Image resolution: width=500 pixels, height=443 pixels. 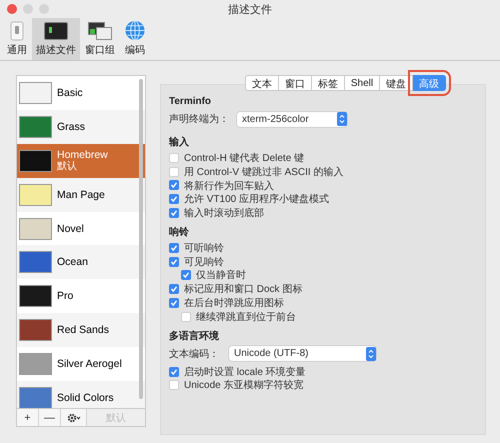 What do you see at coordinates (244, 385) in the screenshot?
I see `checkbox-label: Unicode 东亚模糊字符较宽` at bounding box center [244, 385].